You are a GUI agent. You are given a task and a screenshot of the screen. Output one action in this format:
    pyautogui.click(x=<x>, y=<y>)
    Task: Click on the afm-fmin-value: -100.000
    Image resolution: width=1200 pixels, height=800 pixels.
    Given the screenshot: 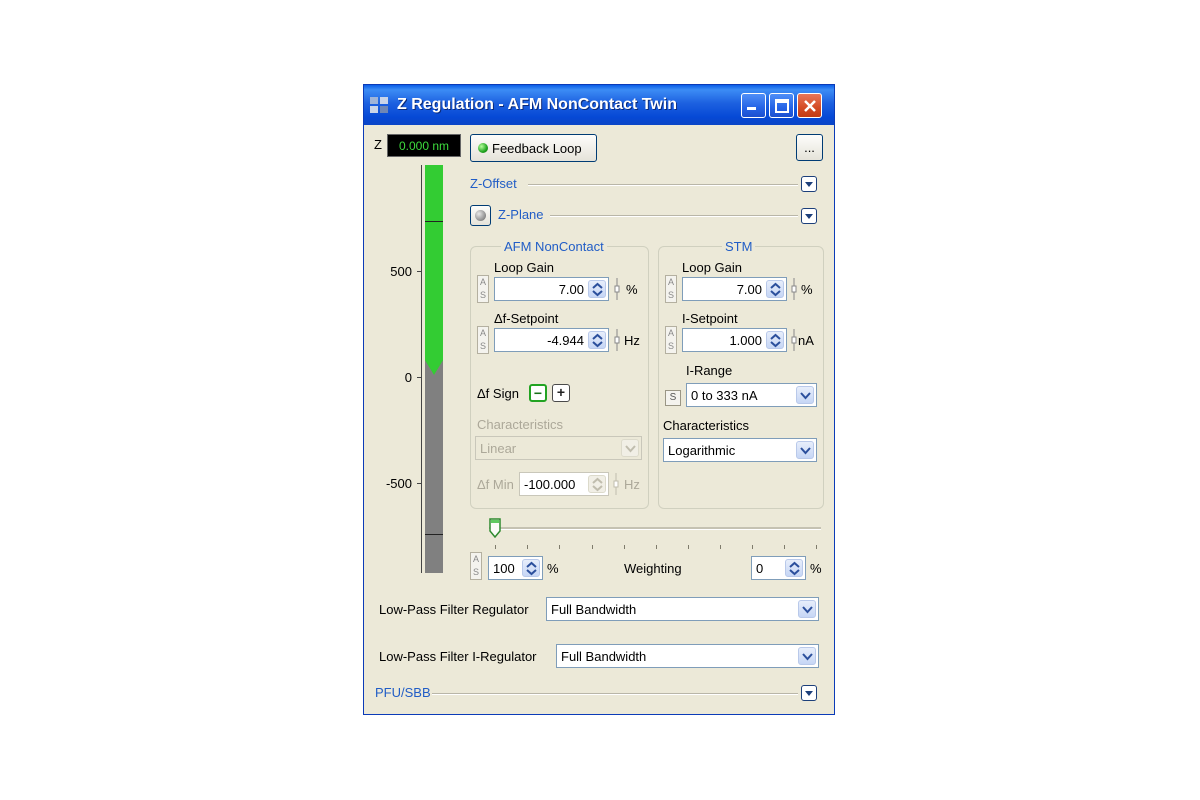 What is the action you would take?
    pyautogui.click(x=550, y=484)
    